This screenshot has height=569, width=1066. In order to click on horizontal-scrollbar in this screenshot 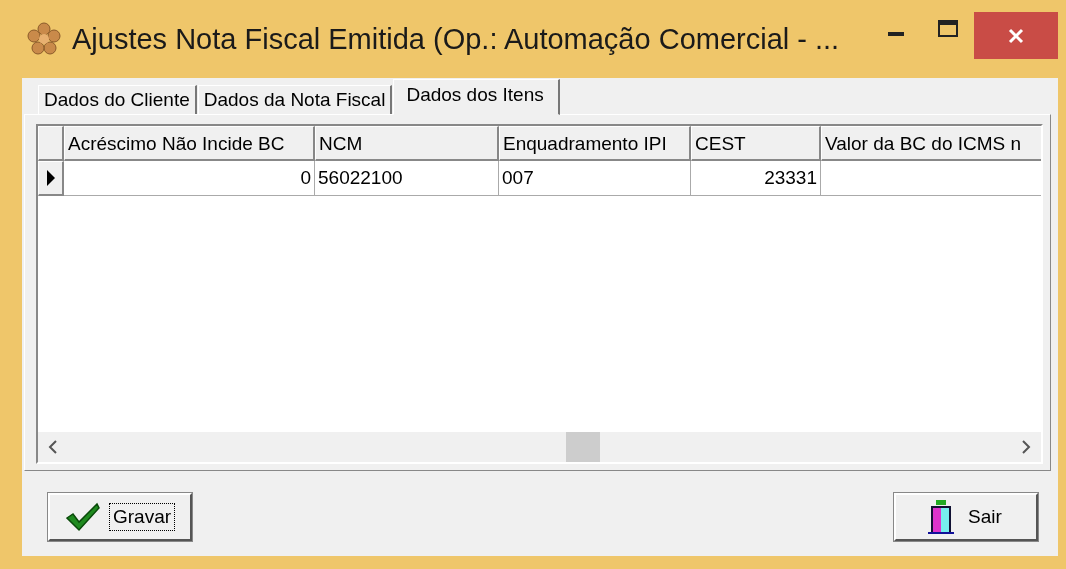, I will do `click(539, 447)`.